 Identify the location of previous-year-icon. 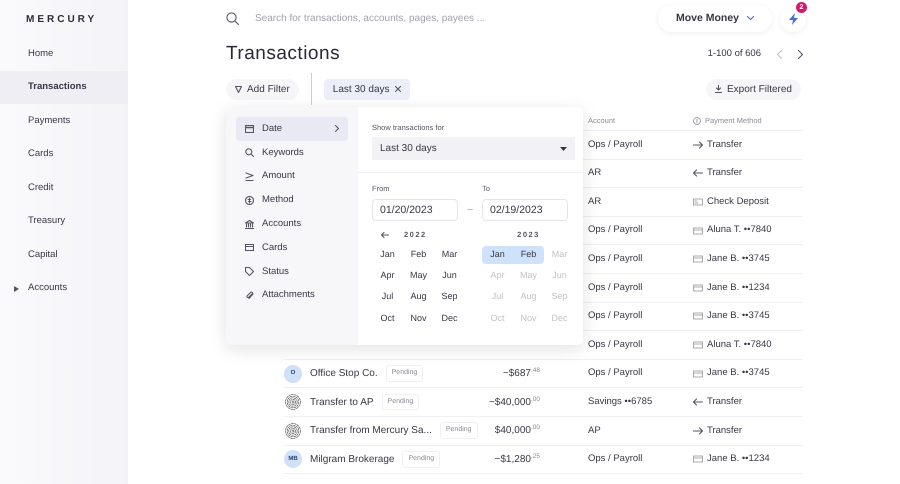
(385, 235).